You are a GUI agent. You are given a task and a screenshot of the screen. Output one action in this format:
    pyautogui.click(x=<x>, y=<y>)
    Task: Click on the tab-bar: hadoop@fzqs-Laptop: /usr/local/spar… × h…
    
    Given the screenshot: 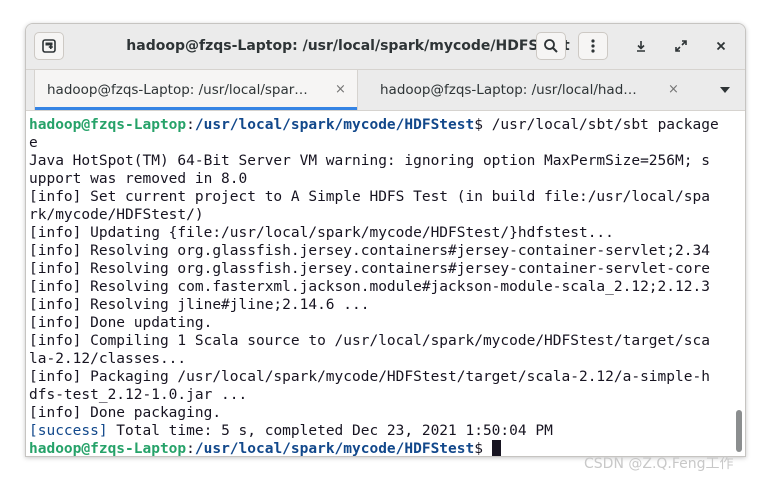 What is the action you would take?
    pyautogui.click(x=385, y=90)
    